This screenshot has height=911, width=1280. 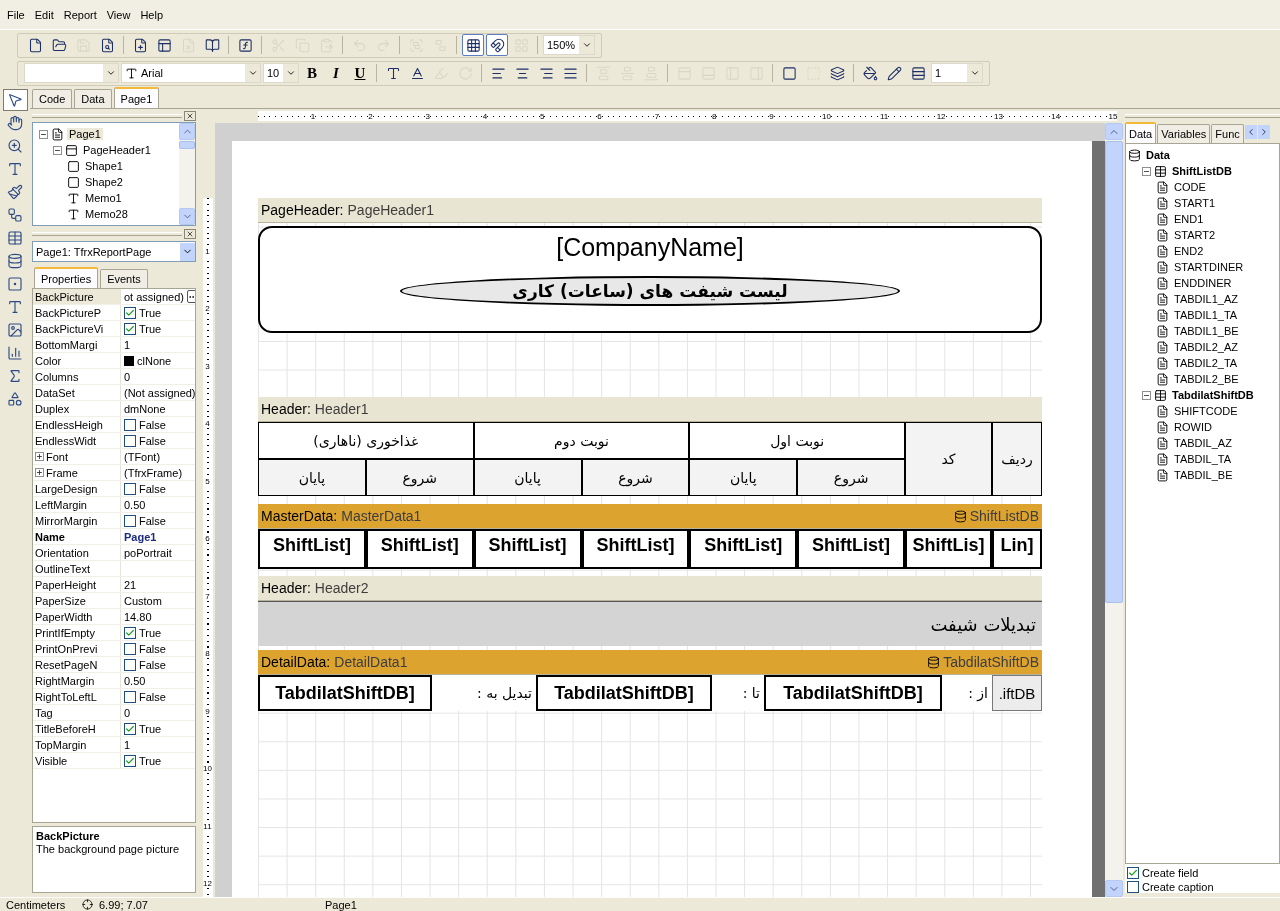 What do you see at coordinates (1189, 219) in the screenshot?
I see `tree-item: END1` at bounding box center [1189, 219].